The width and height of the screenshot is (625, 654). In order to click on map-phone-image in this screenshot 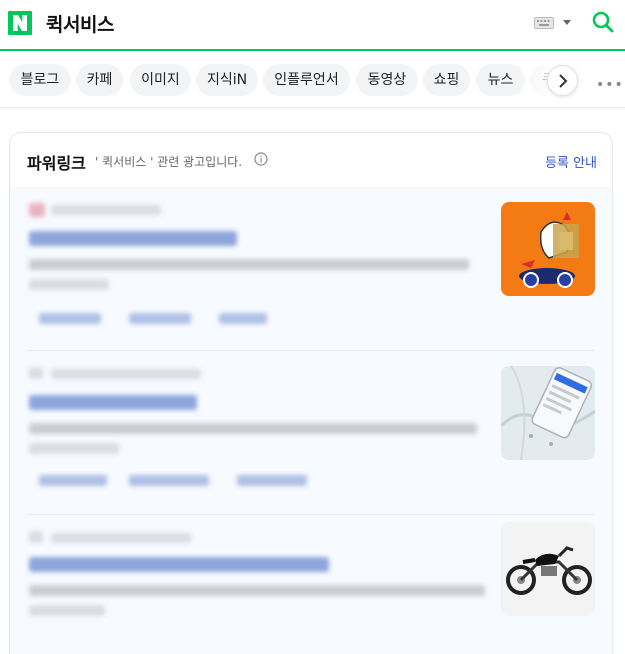, I will do `click(548, 413)`.